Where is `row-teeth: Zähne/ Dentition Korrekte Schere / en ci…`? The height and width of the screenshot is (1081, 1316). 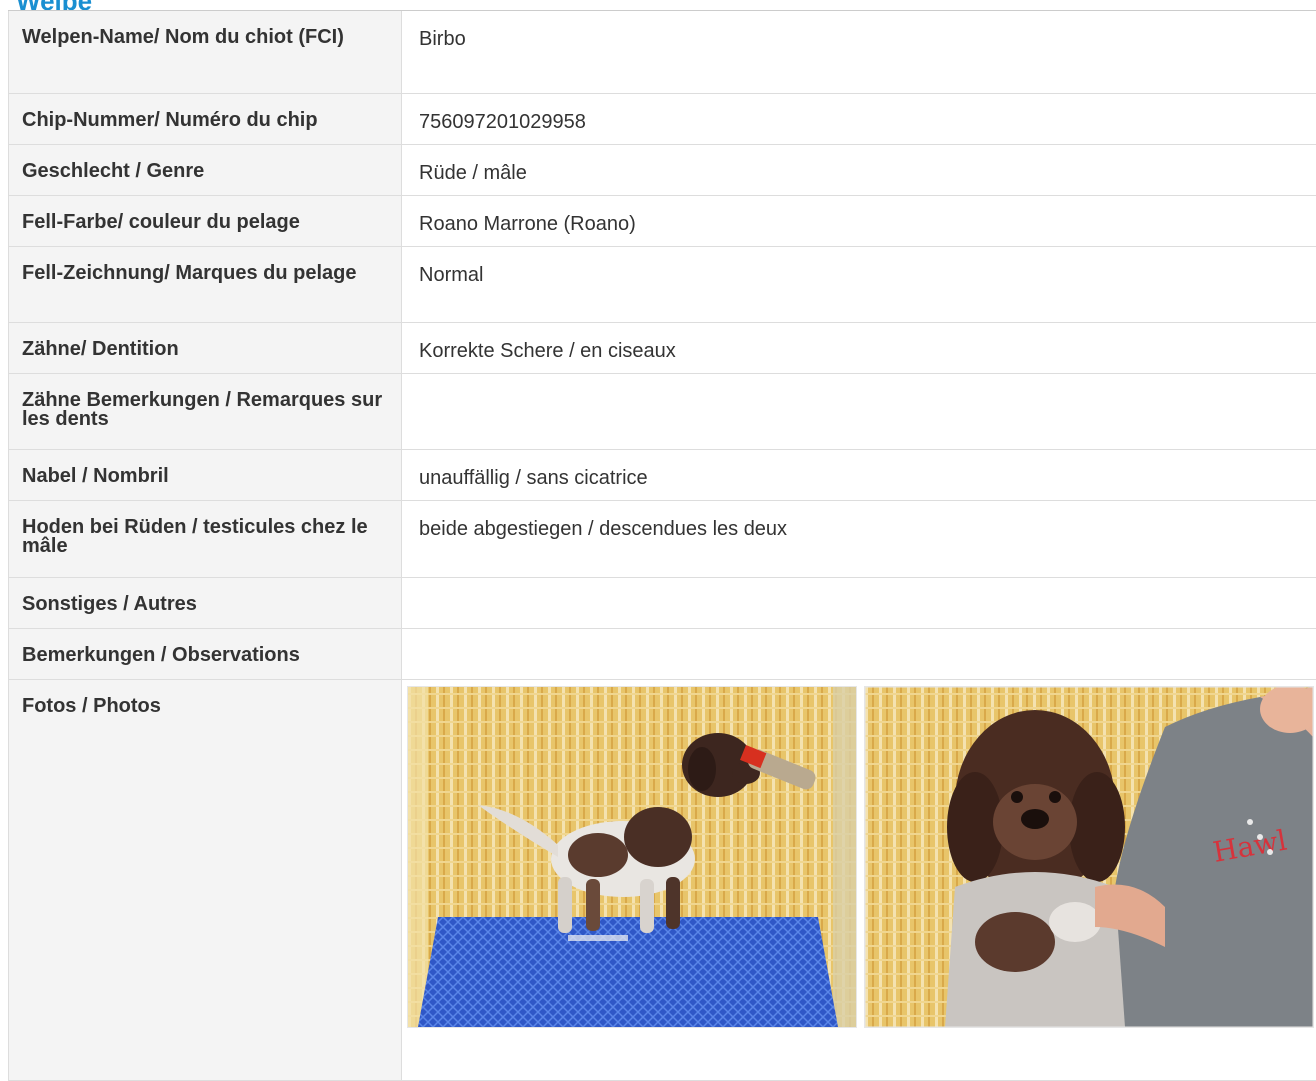
row-teeth: Zähne/ Dentition Korrekte Schere / en ci… is located at coordinates (662, 348).